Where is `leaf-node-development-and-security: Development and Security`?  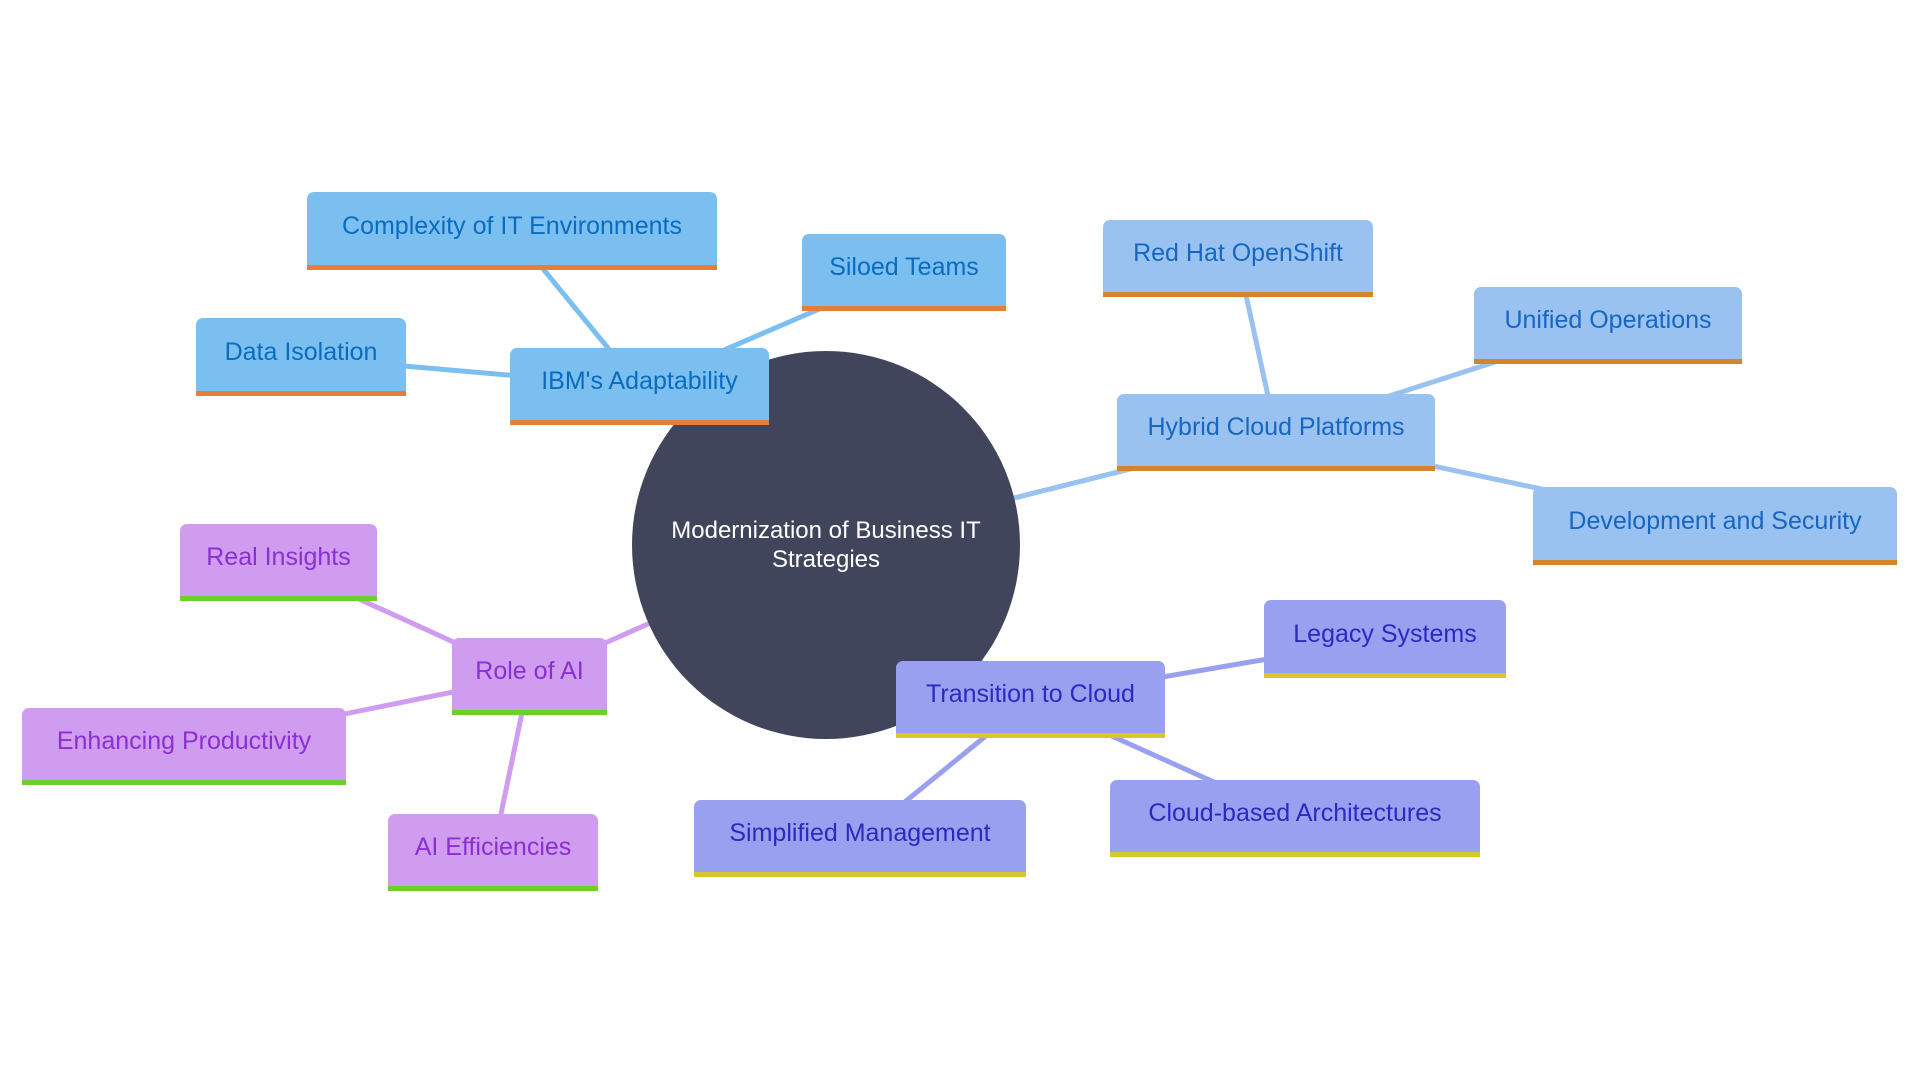 leaf-node-development-and-security: Development and Security is located at coordinates (1715, 526).